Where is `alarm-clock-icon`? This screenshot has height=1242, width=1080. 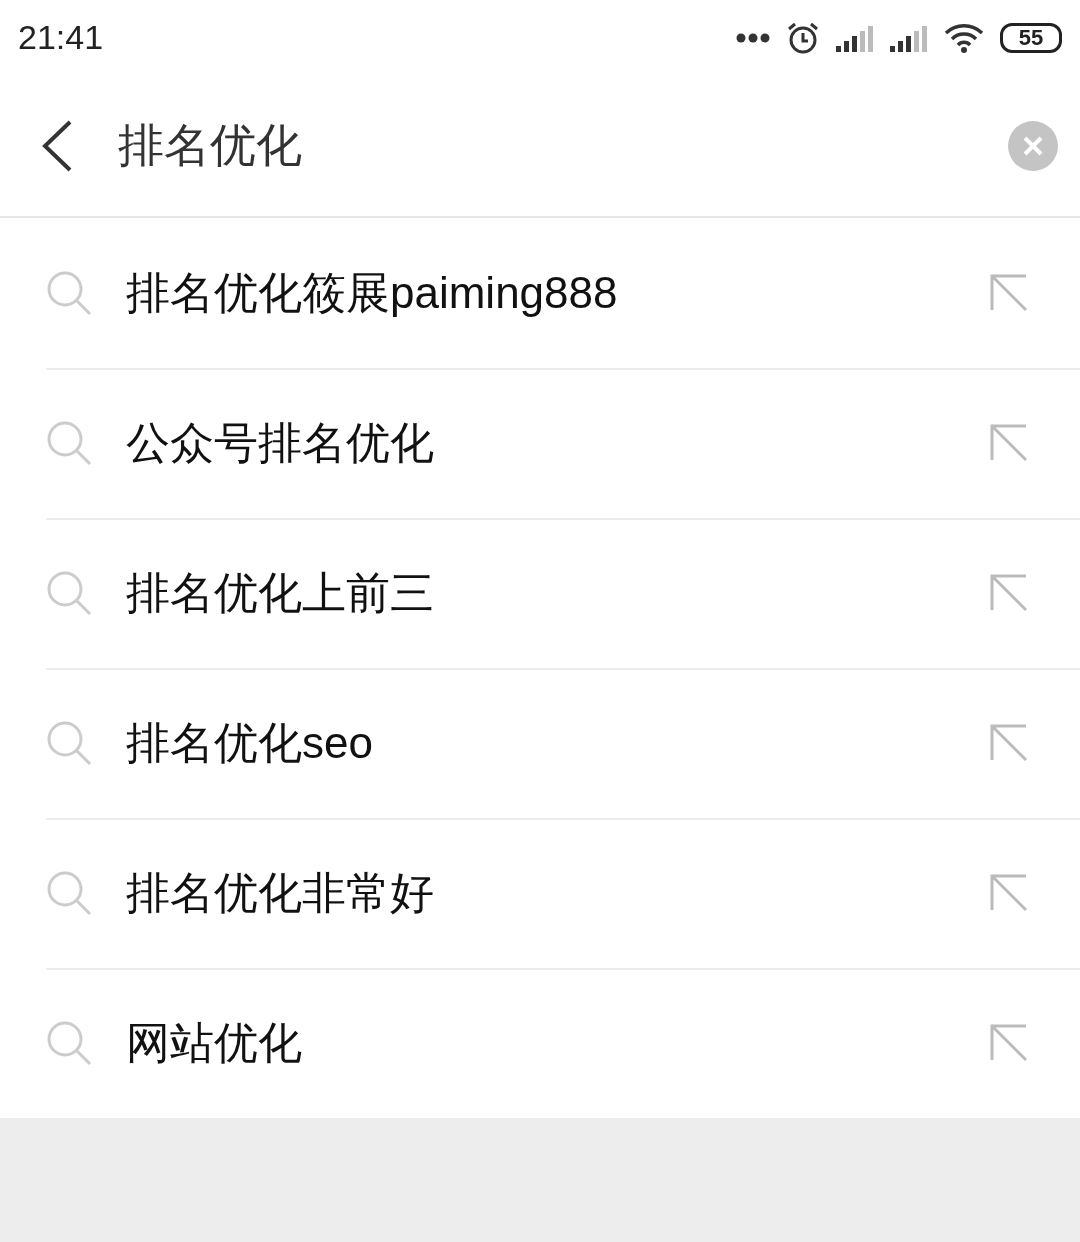 alarm-clock-icon is located at coordinates (803, 37).